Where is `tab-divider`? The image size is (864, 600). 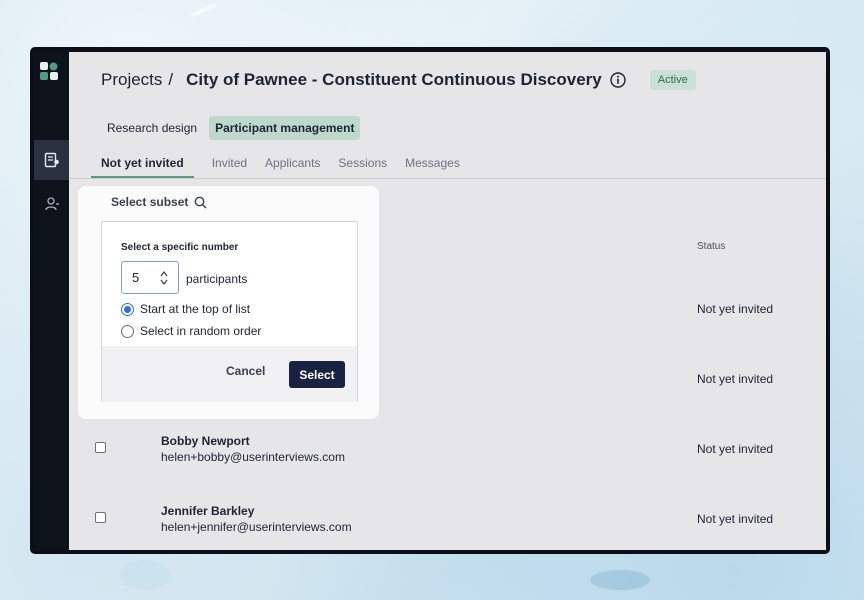 tab-divider is located at coordinates (447, 178).